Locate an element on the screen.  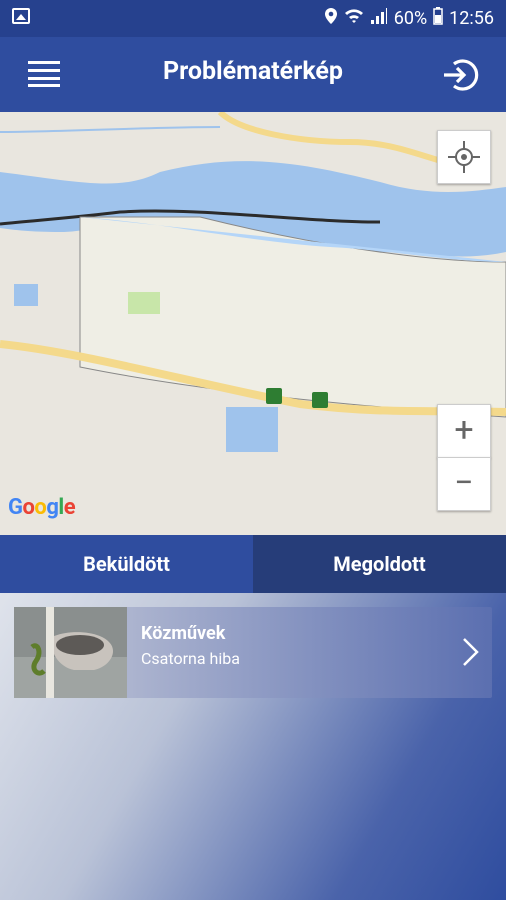
image-notification-icon is located at coordinates (21, 16).